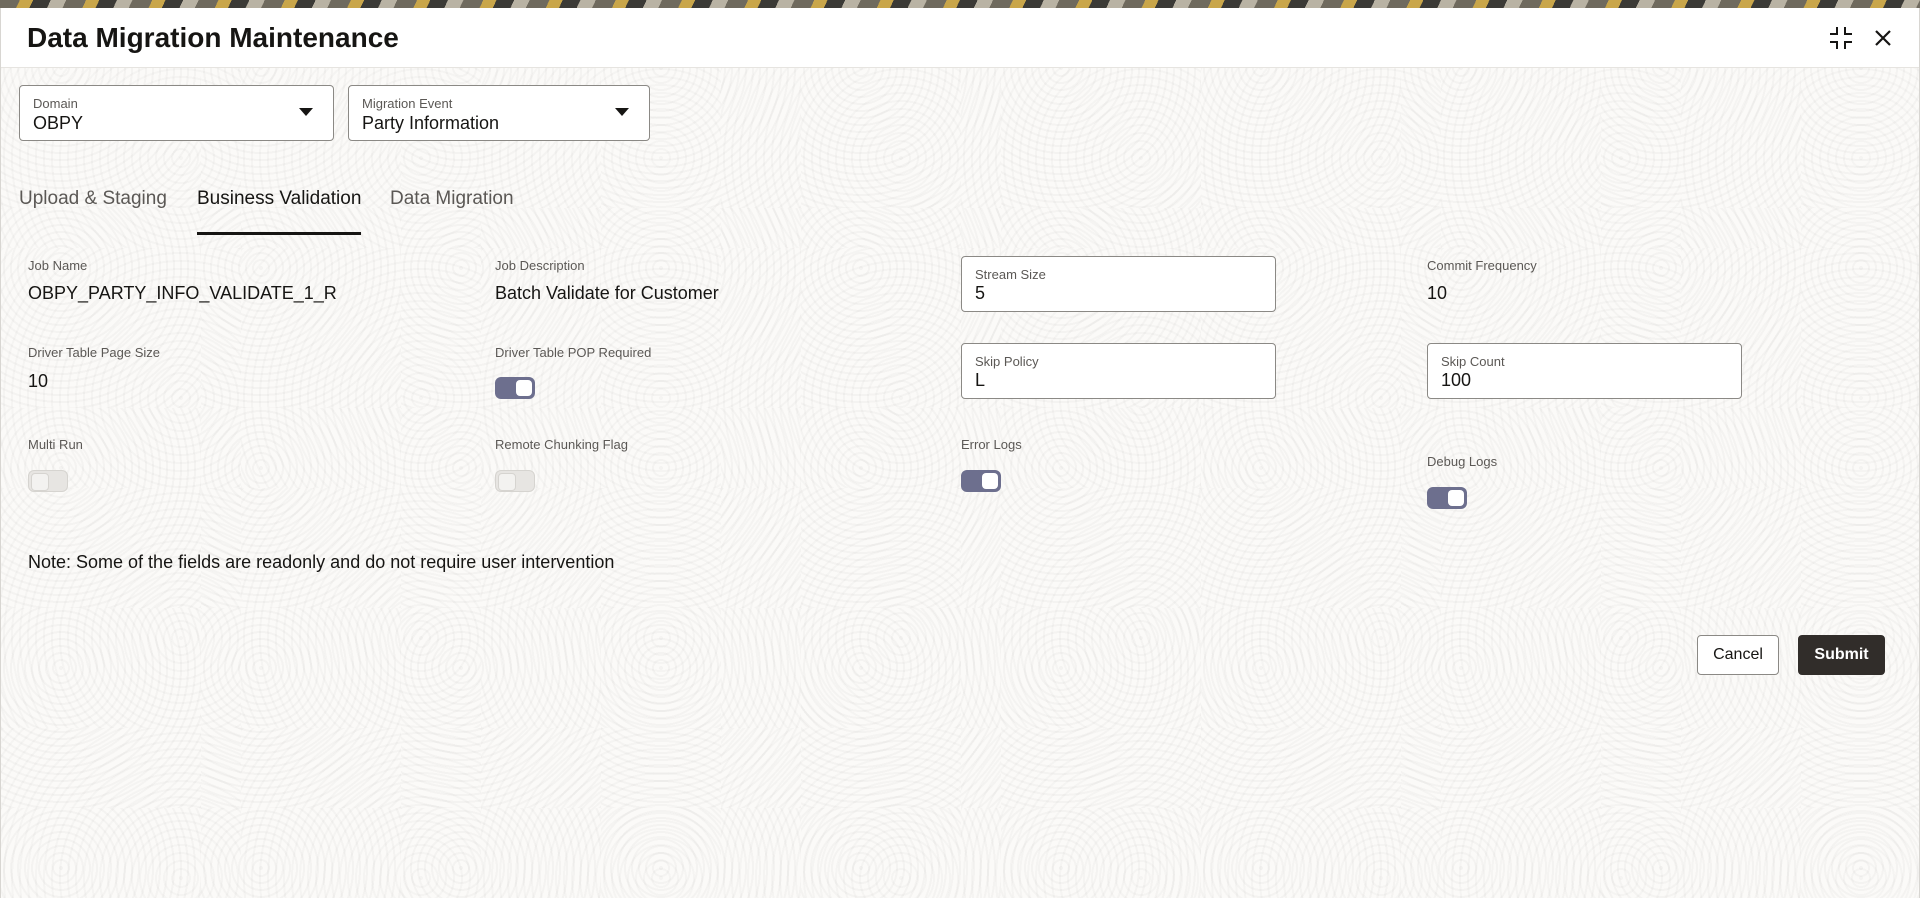 The height and width of the screenshot is (898, 1920). What do you see at coordinates (1118, 371) in the screenshot?
I see `skip-policy-input: Skip Policy L` at bounding box center [1118, 371].